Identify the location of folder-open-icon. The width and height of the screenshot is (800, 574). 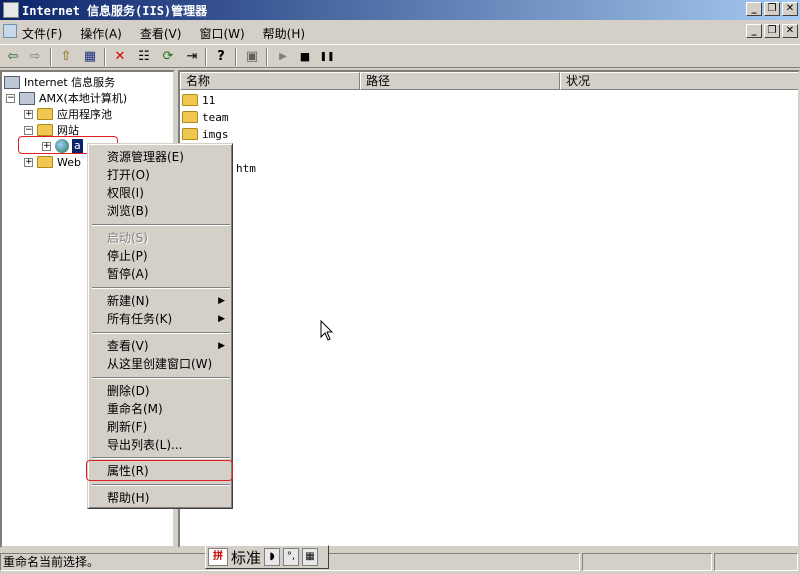
(45, 130).